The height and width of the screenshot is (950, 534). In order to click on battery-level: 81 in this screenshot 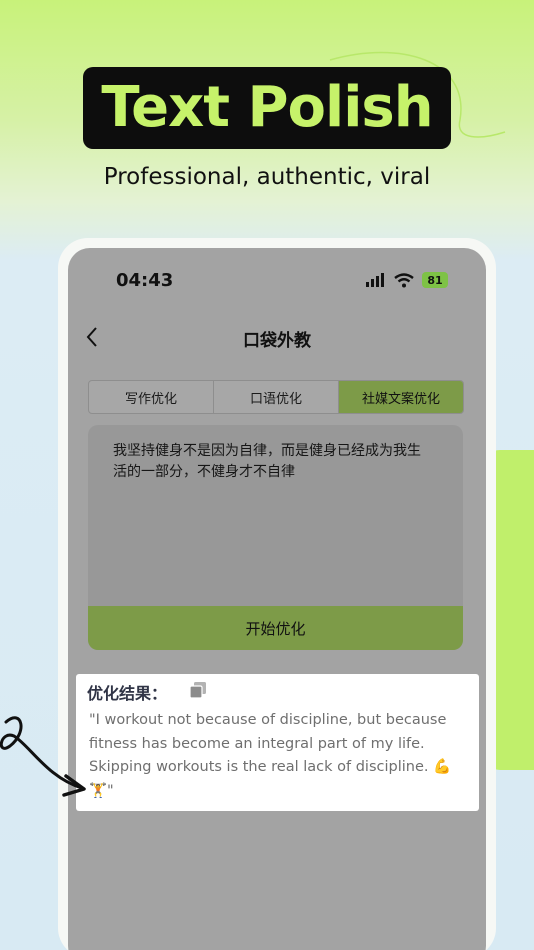, I will do `click(435, 280)`.